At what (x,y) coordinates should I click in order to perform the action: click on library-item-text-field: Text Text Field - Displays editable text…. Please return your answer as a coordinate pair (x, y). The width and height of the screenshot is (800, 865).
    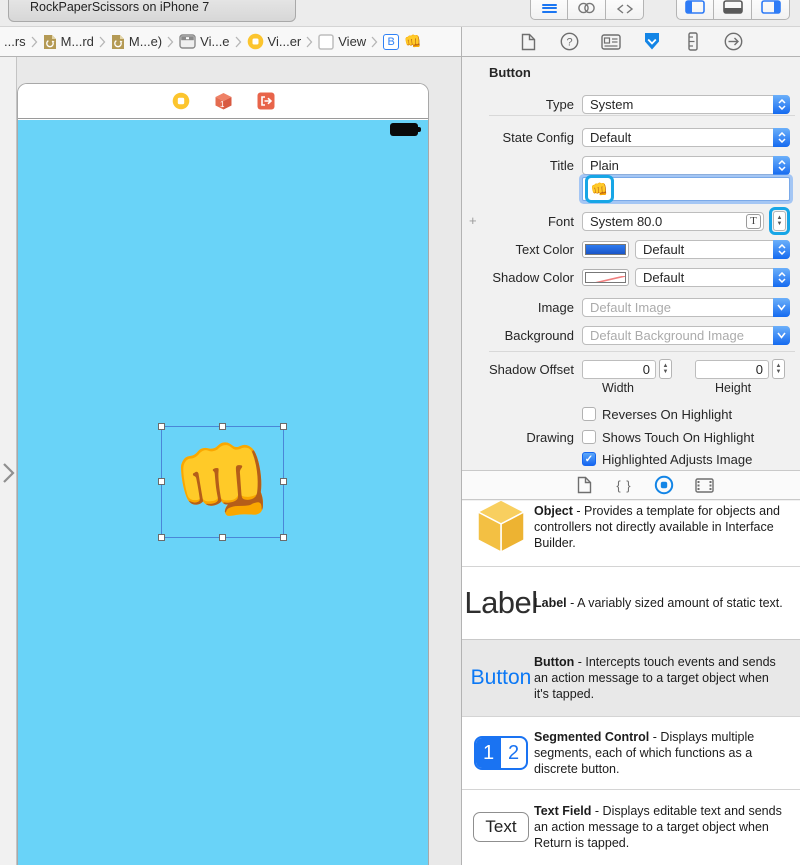
    Looking at the image, I should click on (631, 827).